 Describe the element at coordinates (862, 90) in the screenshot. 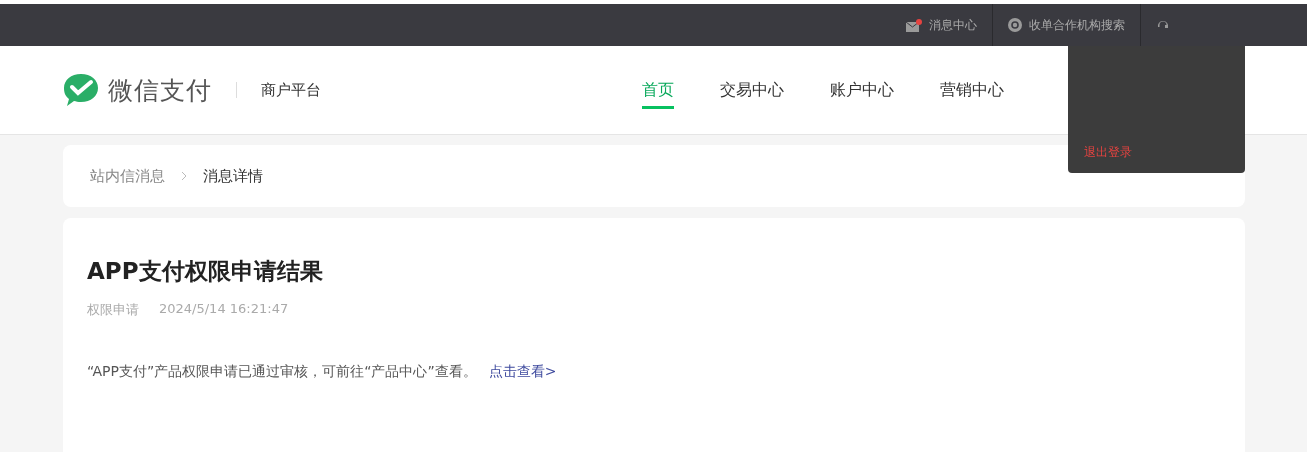

I see `nav-tab: 账户中心` at that location.